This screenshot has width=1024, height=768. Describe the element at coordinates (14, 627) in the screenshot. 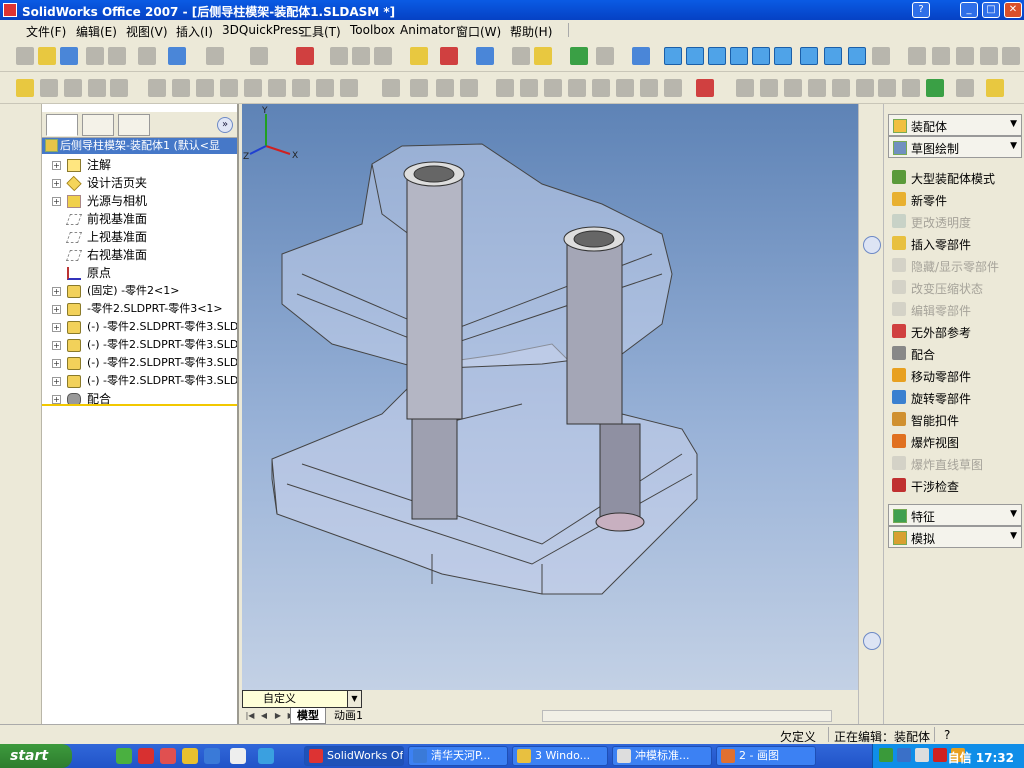

I see `sketch-spline-icon` at that location.